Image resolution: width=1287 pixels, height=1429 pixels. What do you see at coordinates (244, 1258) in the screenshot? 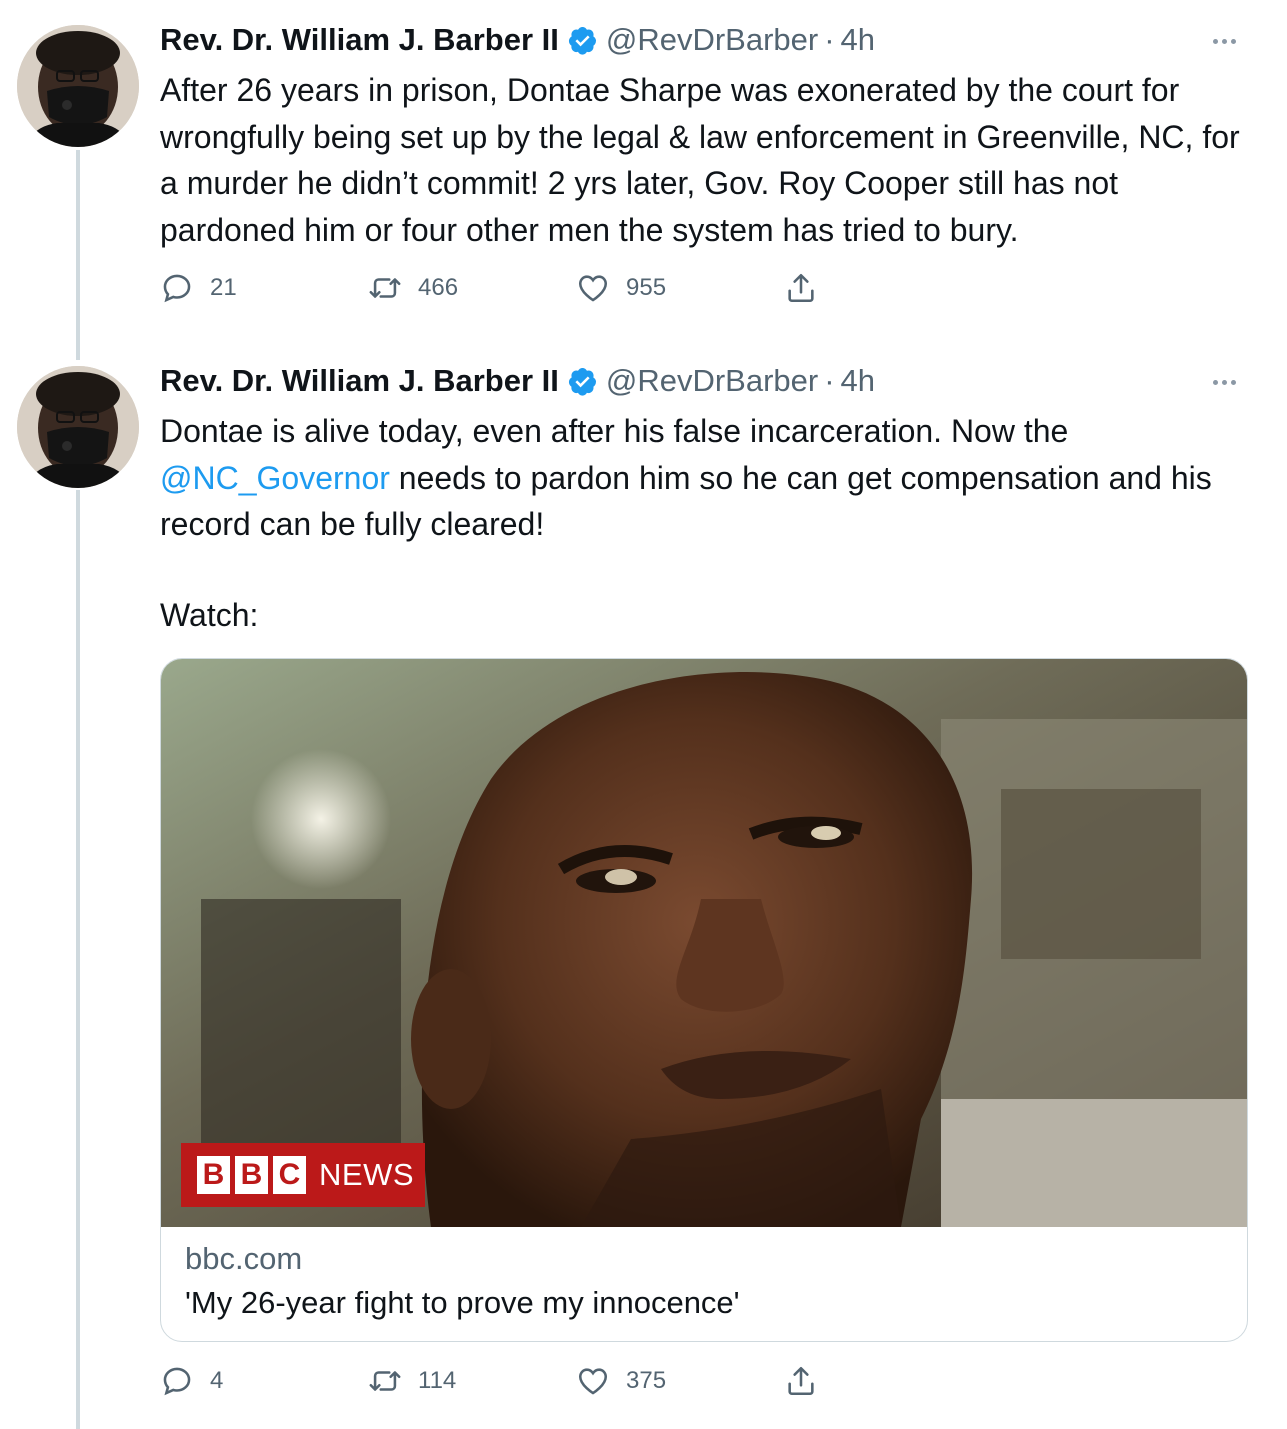
I see `card-domain: bbc.com` at bounding box center [244, 1258].